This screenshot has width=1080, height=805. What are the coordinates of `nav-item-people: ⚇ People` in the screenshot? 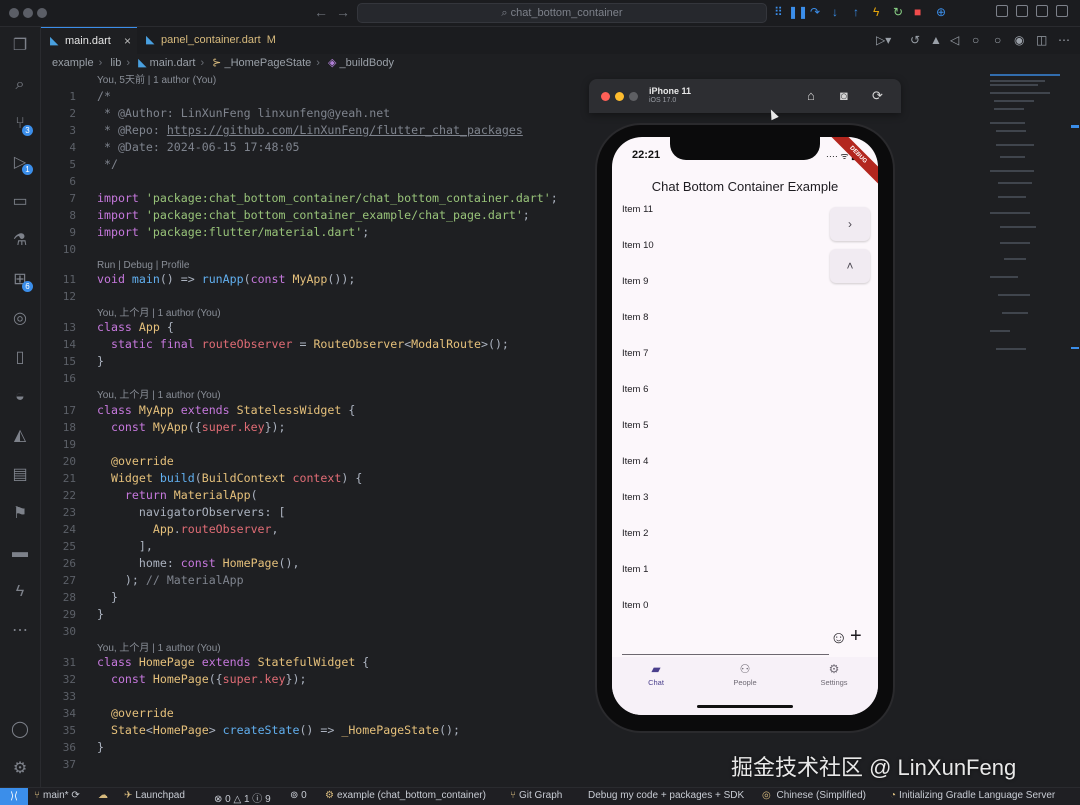 It's located at (745, 674).